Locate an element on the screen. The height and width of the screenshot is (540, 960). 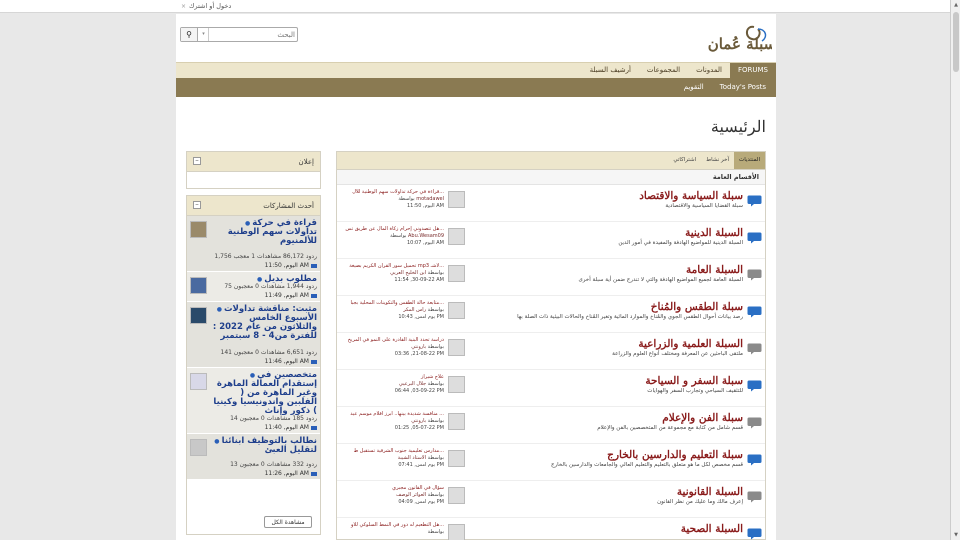
search-button: ⚲ is located at coordinates (189, 34).